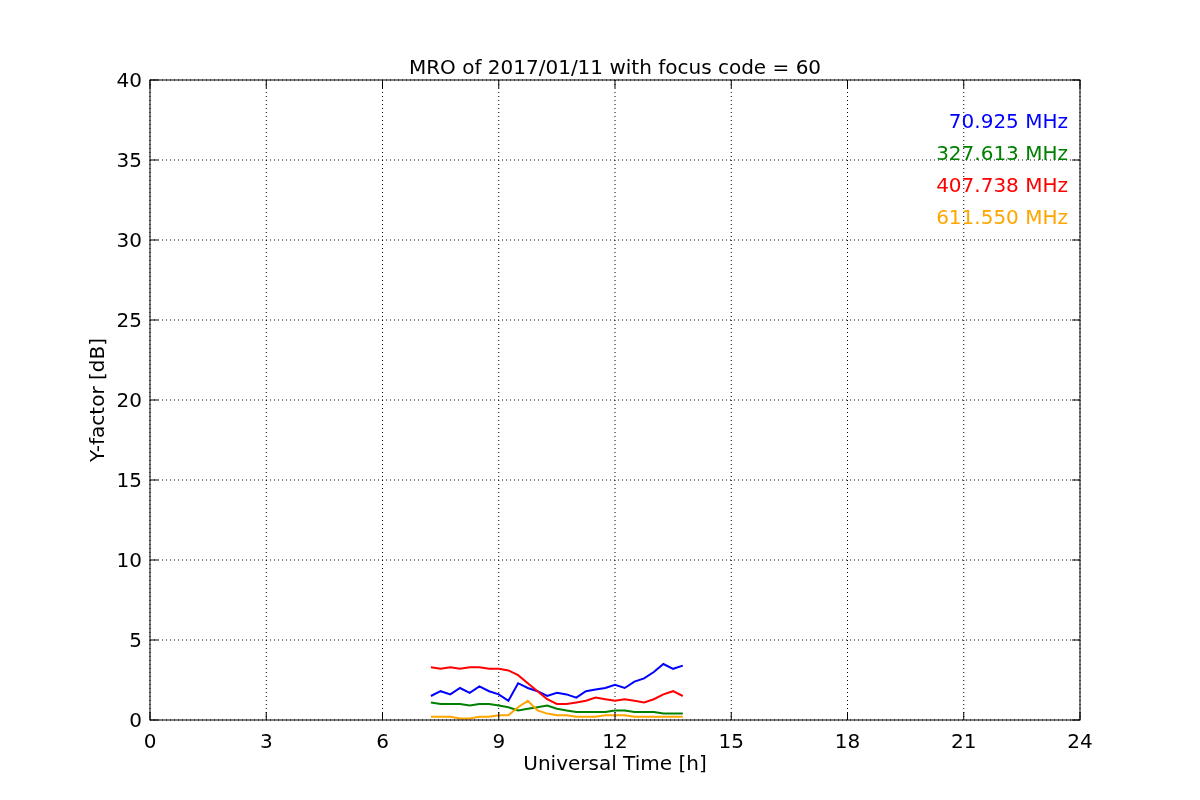 Image resolution: width=1200 pixels, height=800 pixels. I want to click on tick-label: 6, so click(382, 741).